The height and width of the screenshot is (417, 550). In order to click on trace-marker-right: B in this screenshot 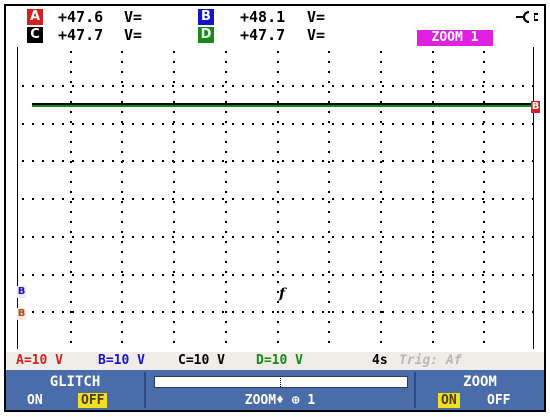, I will do `click(535, 107)`.